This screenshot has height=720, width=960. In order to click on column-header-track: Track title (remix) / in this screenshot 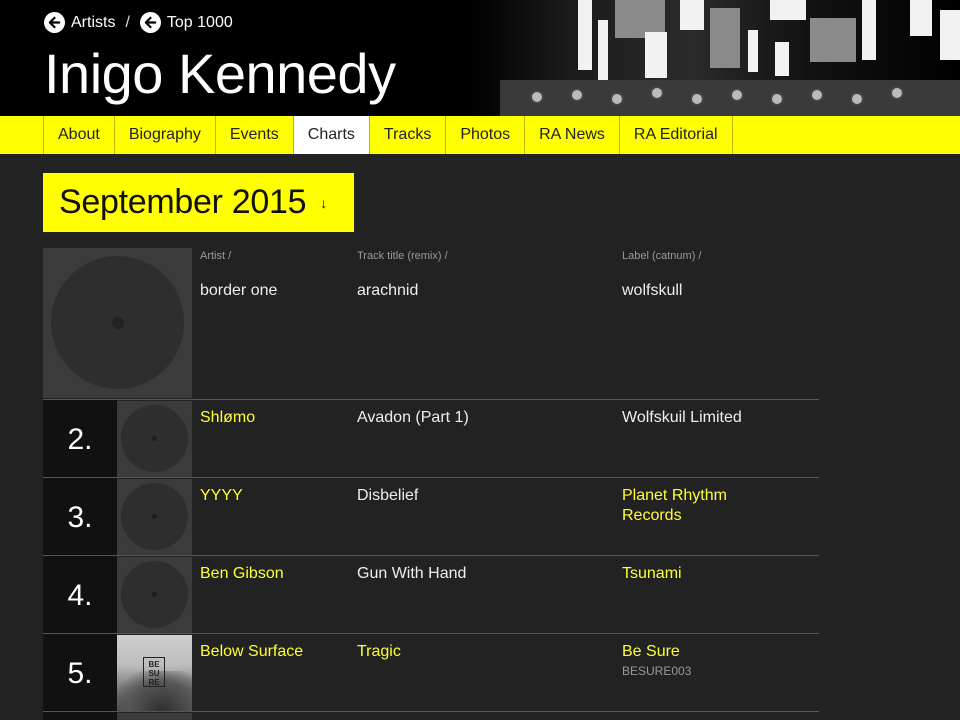, I will do `click(402, 256)`.